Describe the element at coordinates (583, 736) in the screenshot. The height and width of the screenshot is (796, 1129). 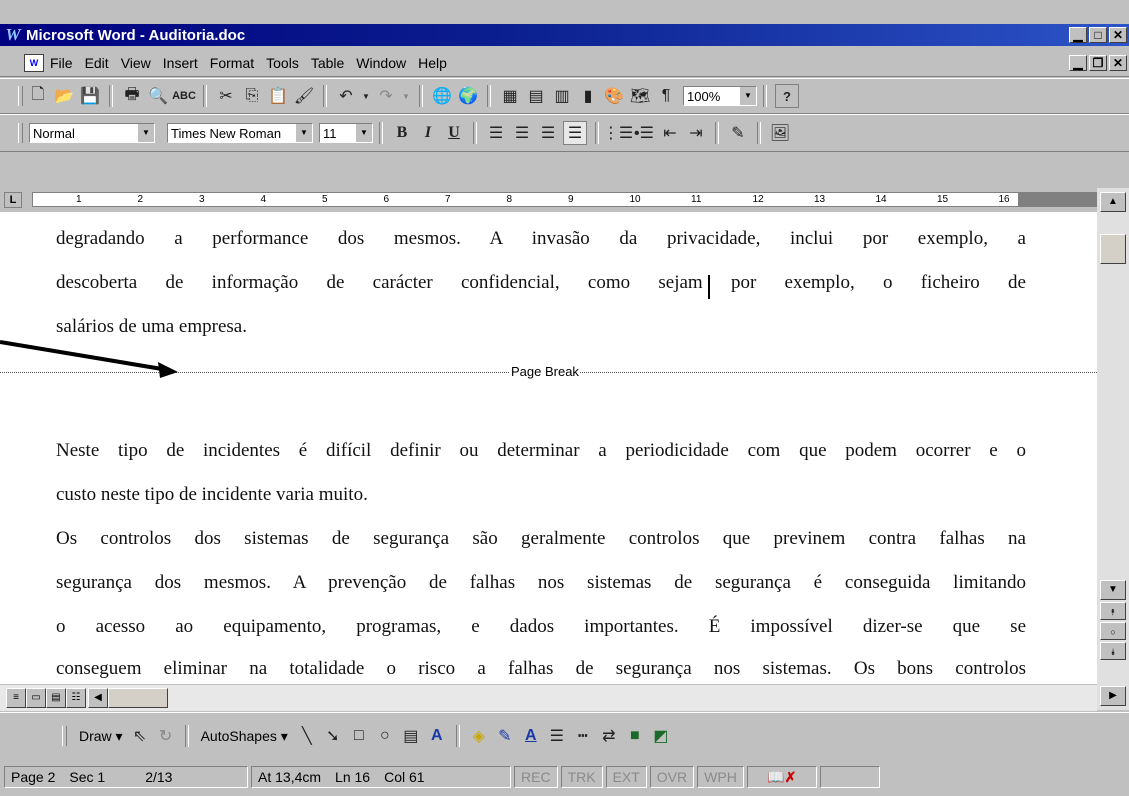
I see `dash-style-icon: ┅` at that location.